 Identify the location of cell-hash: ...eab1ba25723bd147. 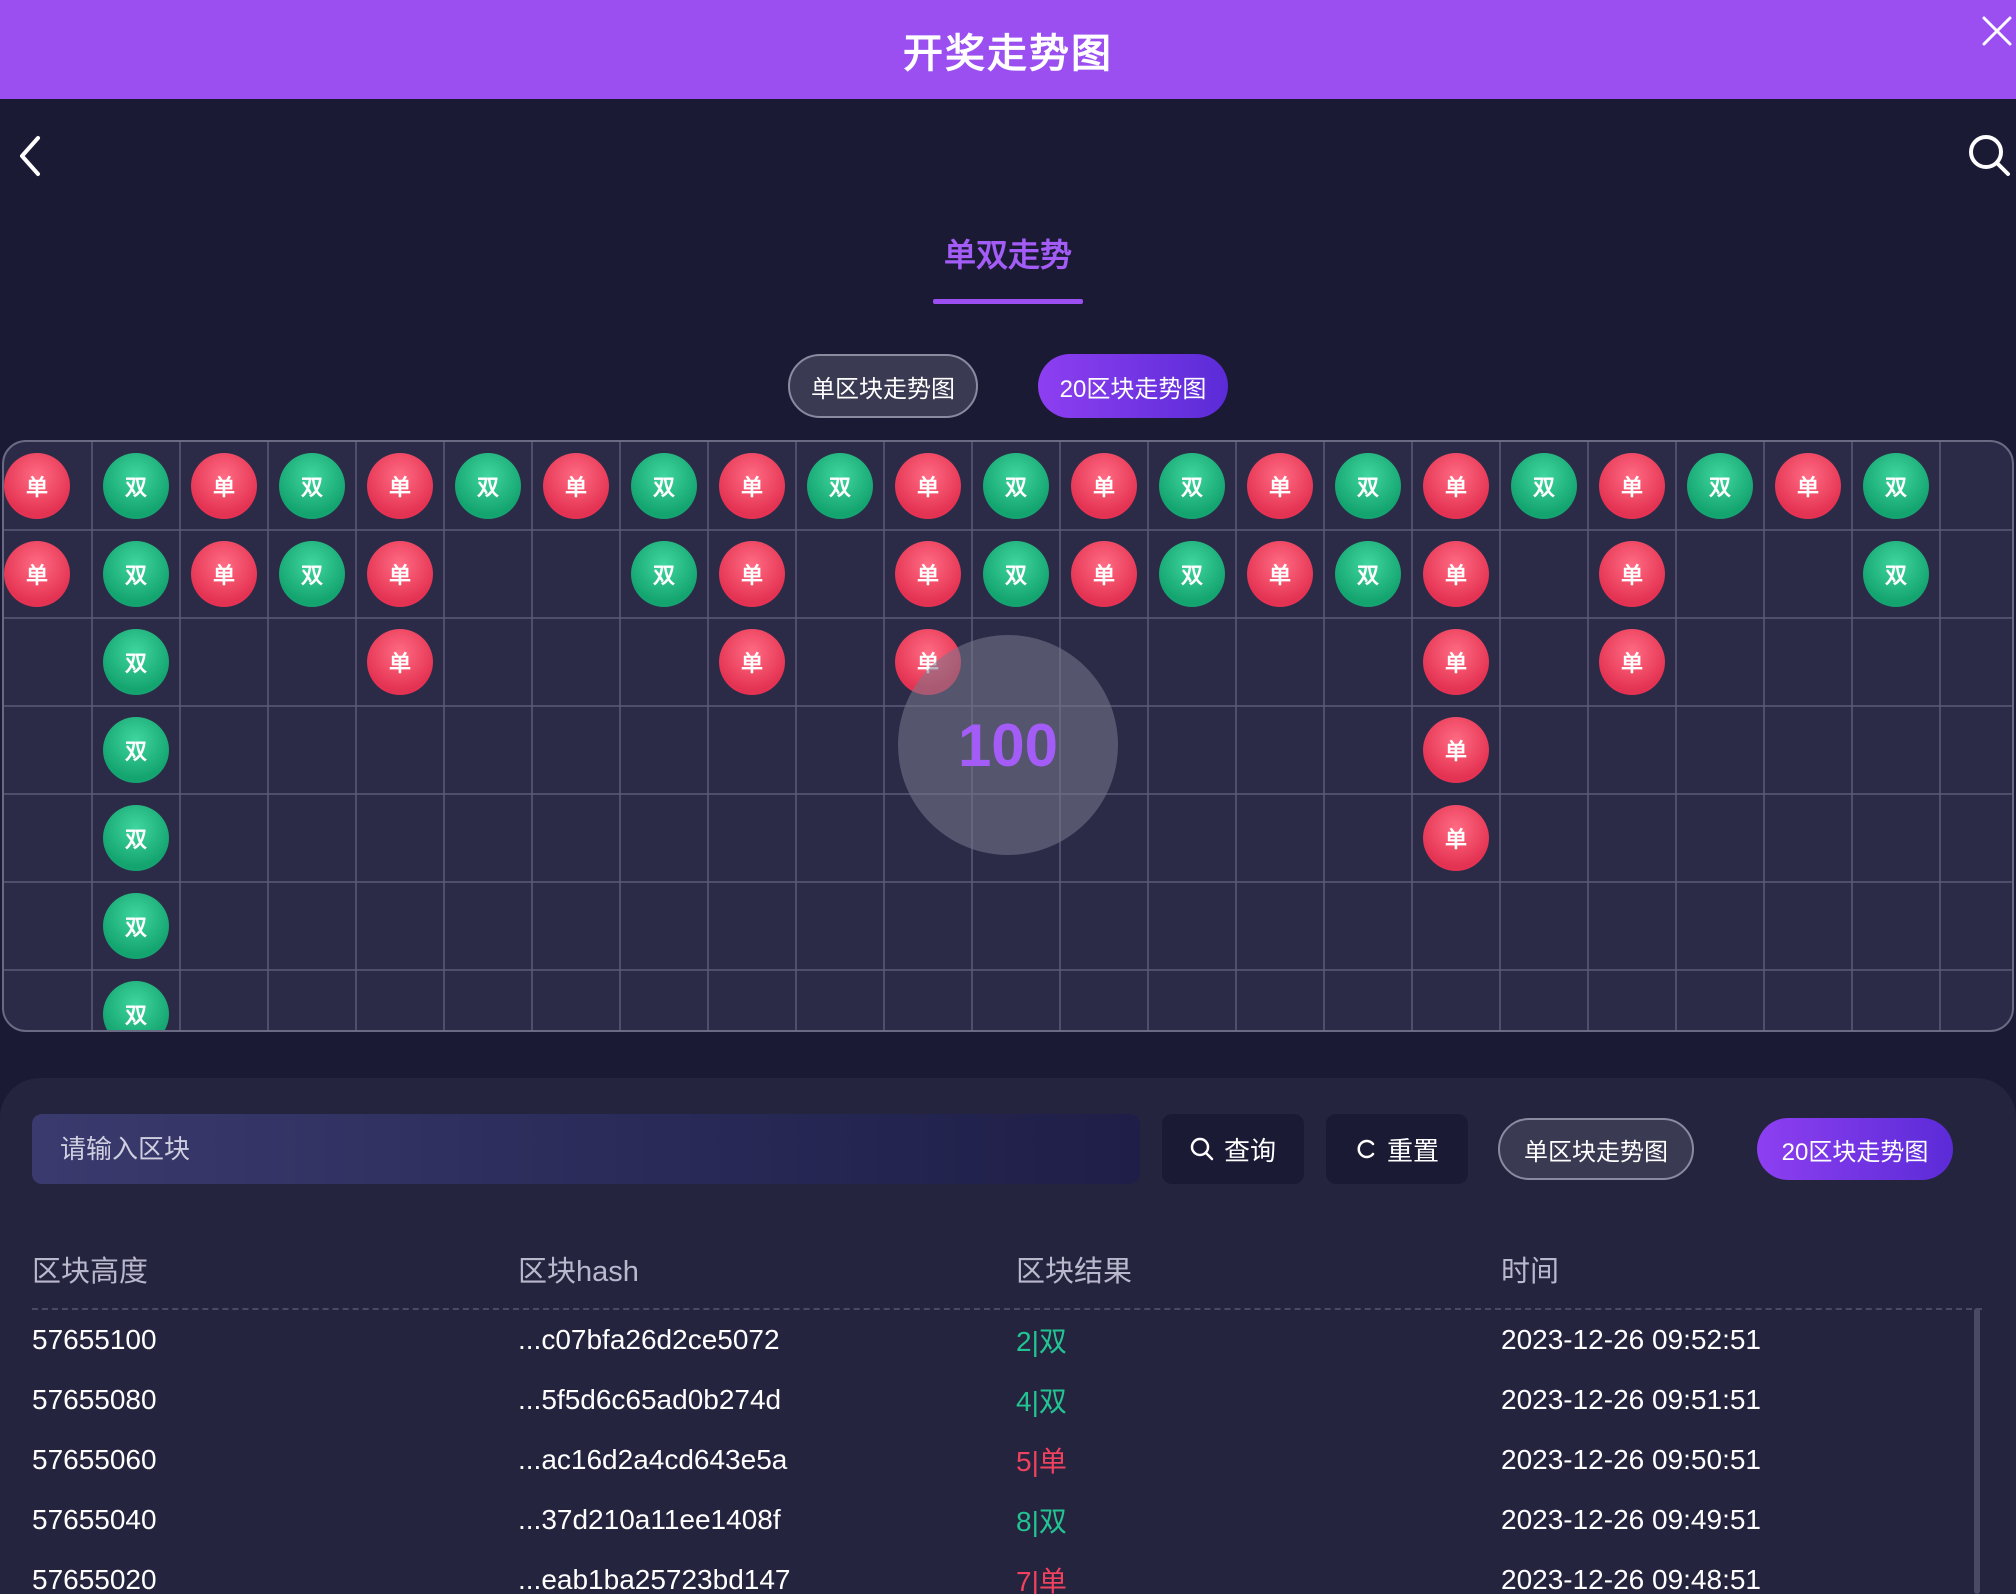
(654, 1579).